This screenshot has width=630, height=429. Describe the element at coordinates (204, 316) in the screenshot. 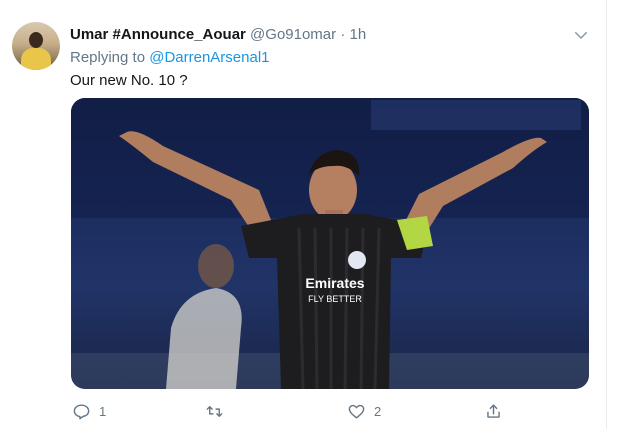

I see `background-player` at that location.